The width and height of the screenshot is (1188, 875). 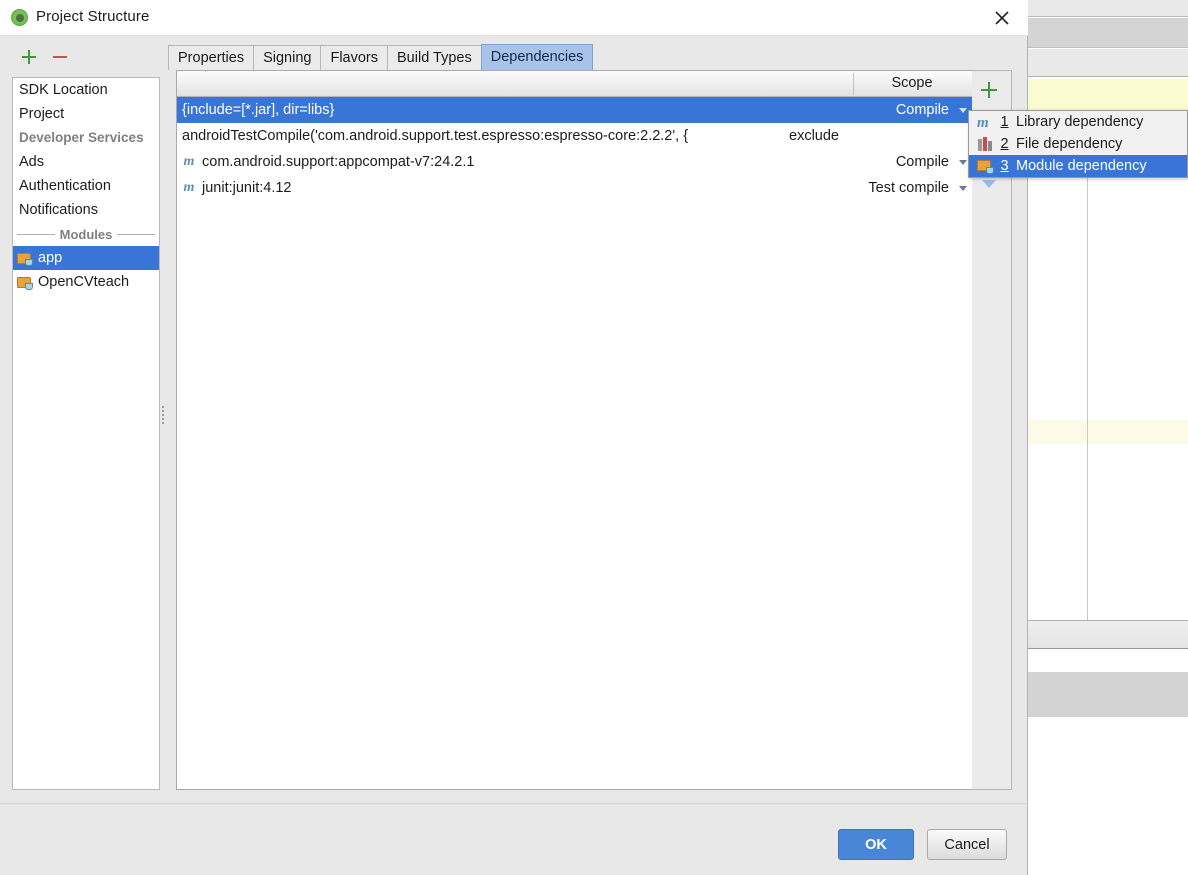 What do you see at coordinates (594, 84) in the screenshot?
I see `table-header-row: Scope` at bounding box center [594, 84].